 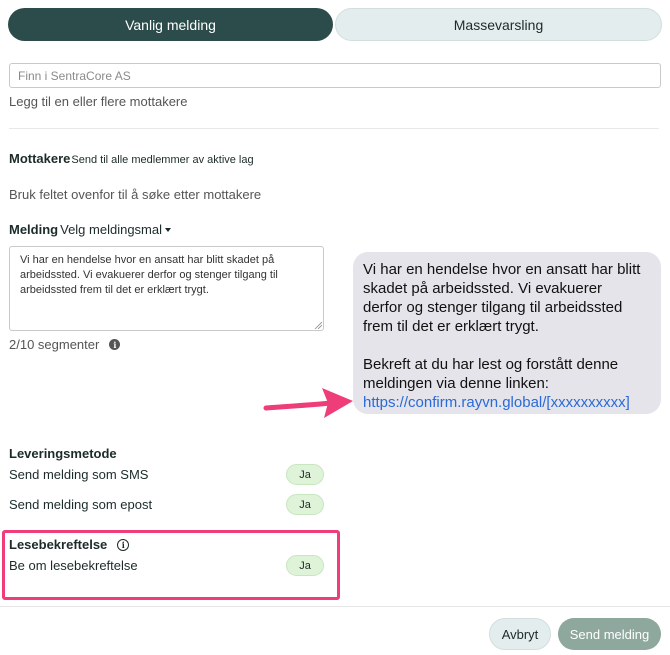 I want to click on segment-counter: 2/10 segmenter i, so click(x=65, y=344).